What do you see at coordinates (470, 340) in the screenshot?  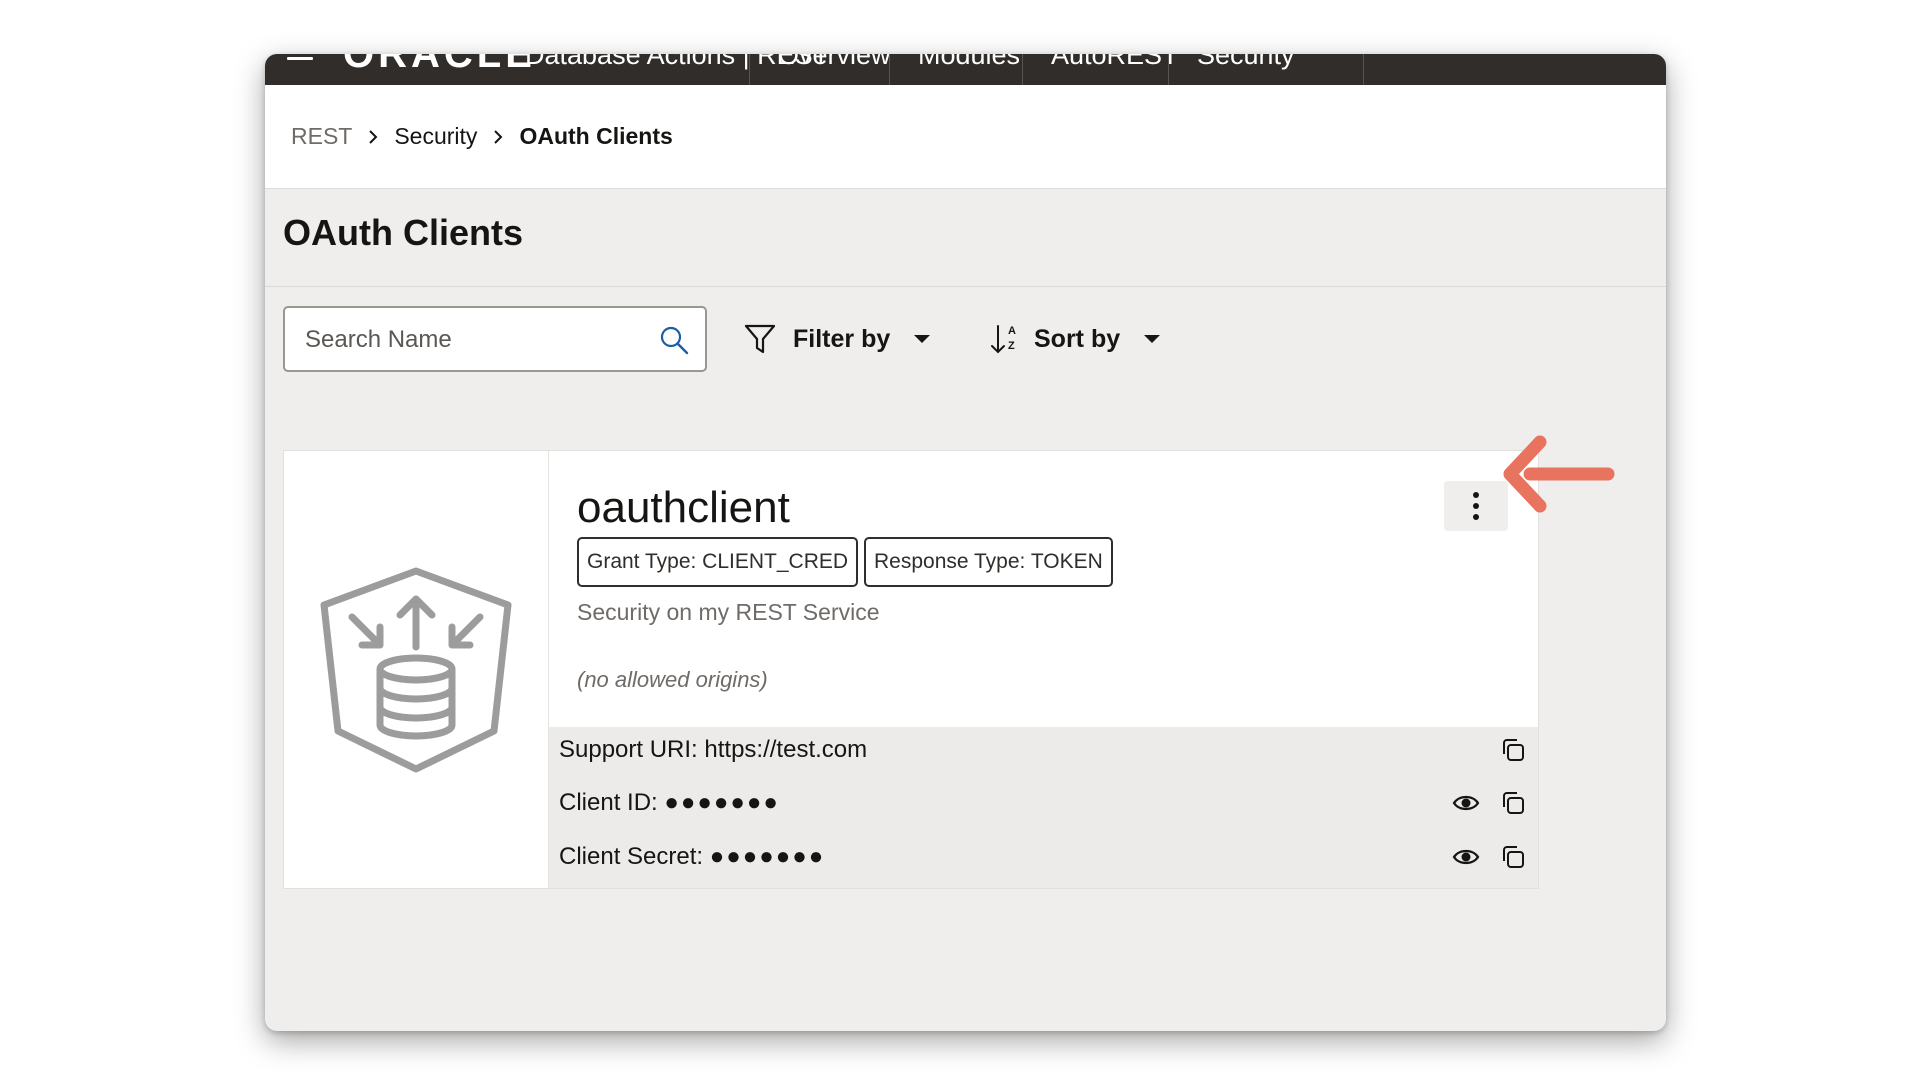 I see `search-input` at bounding box center [470, 340].